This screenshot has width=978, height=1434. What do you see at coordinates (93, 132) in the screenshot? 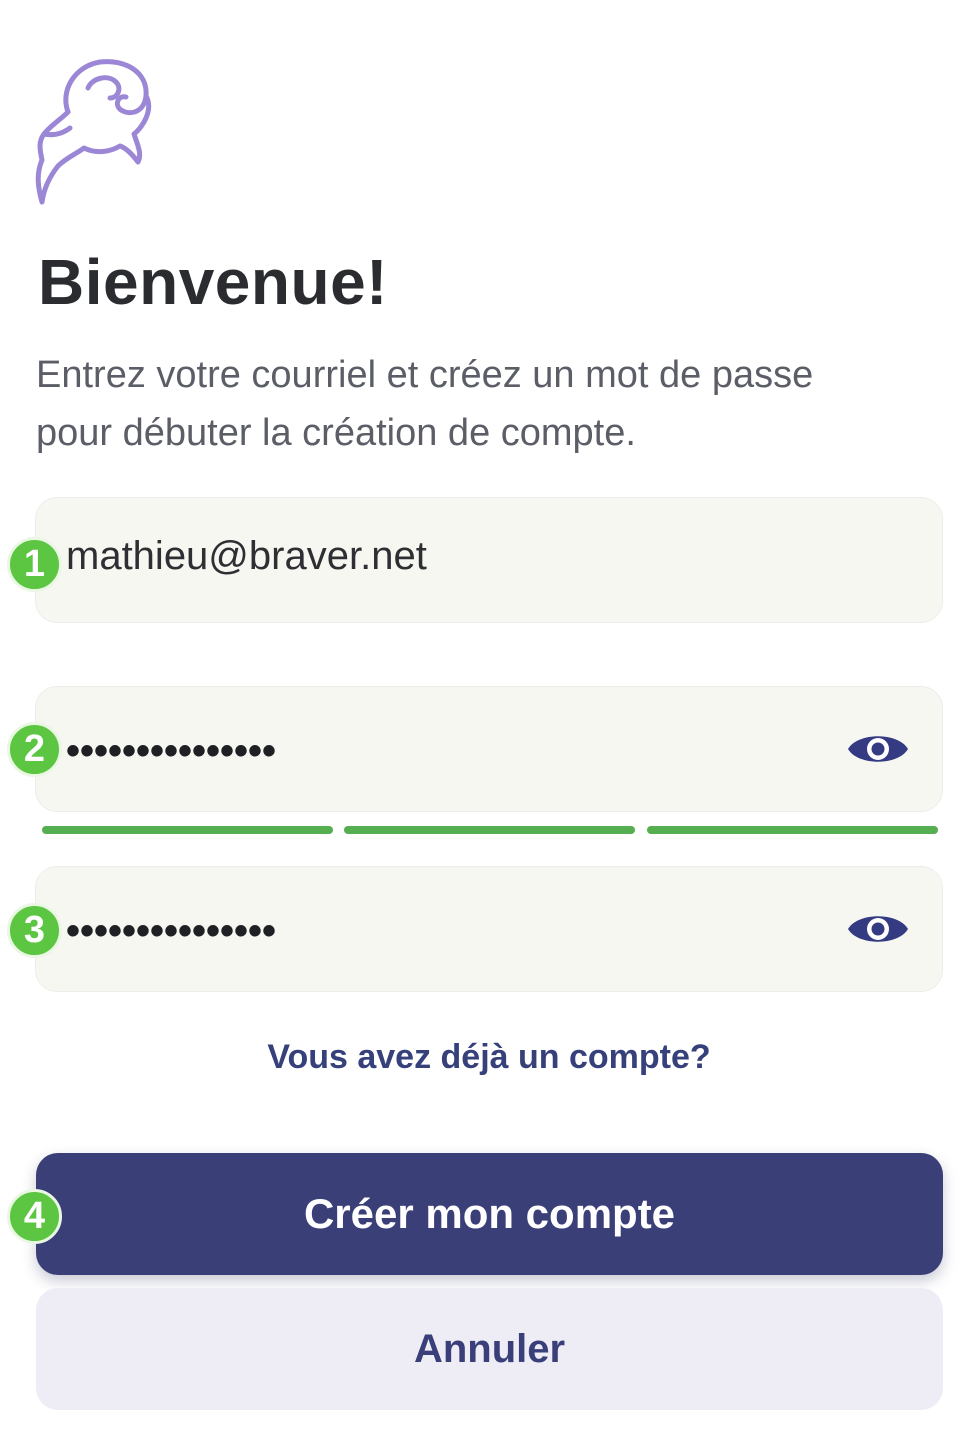
I see `ram-logo-icon` at bounding box center [93, 132].